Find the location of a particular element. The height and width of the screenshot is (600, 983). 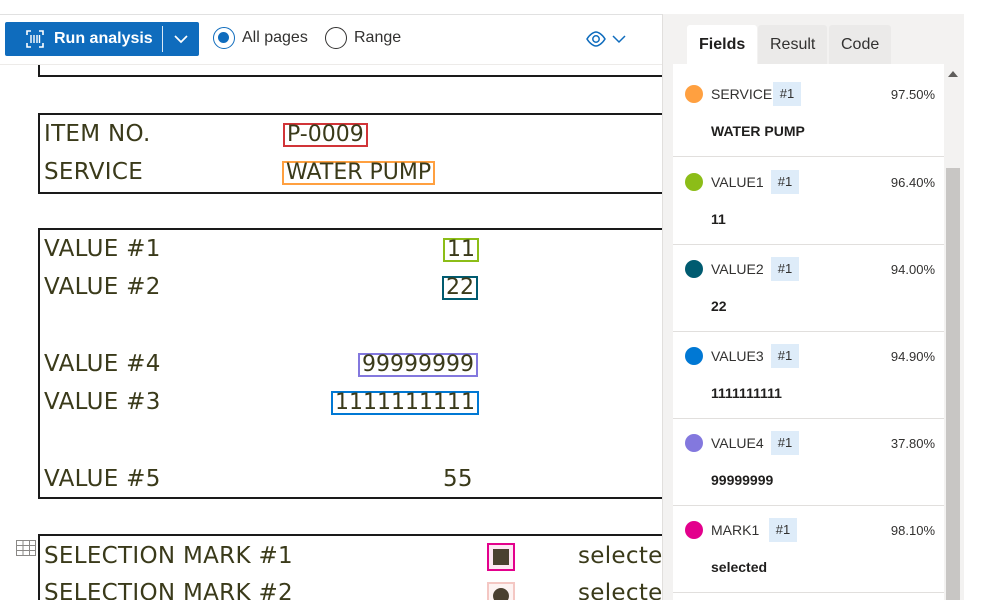

radio-all-pages: All pages is located at coordinates (260, 38).